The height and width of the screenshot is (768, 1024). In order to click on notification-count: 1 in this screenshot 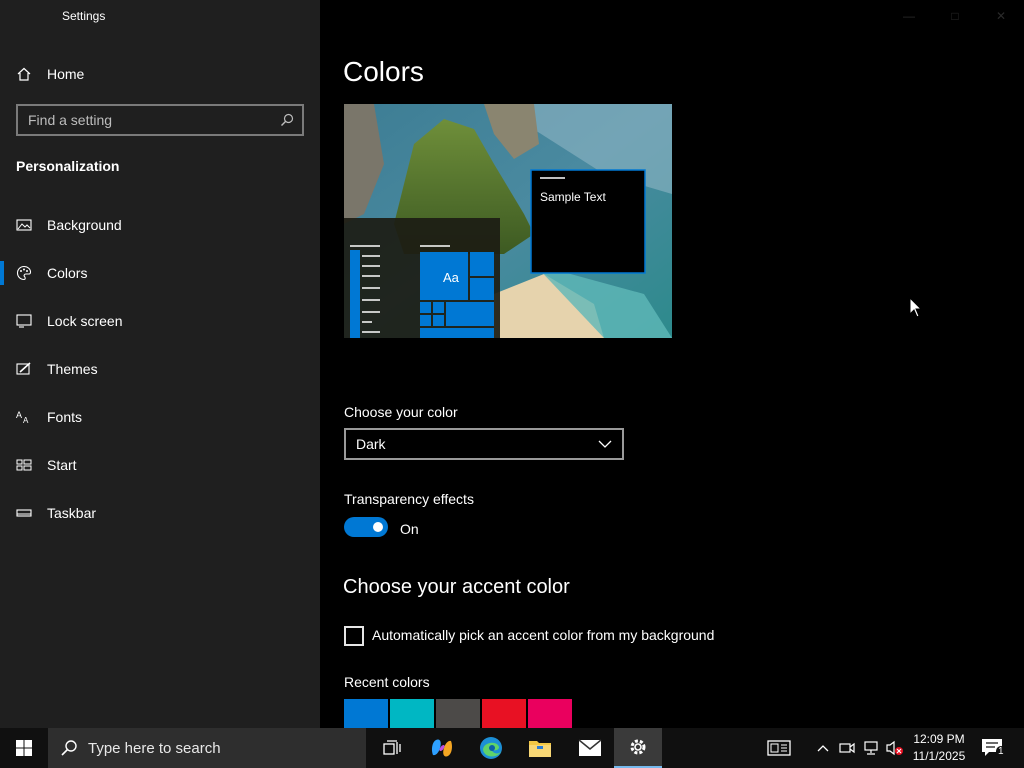, I will do `click(1001, 751)`.